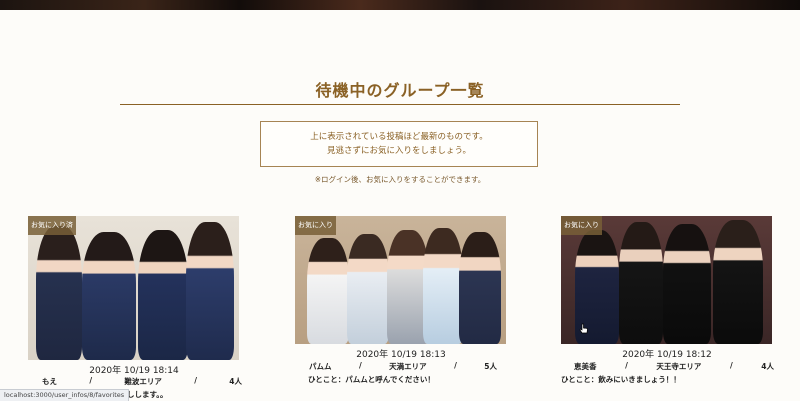  I want to click on post-datetime: 2020年 10/19 18:13, so click(401, 355).